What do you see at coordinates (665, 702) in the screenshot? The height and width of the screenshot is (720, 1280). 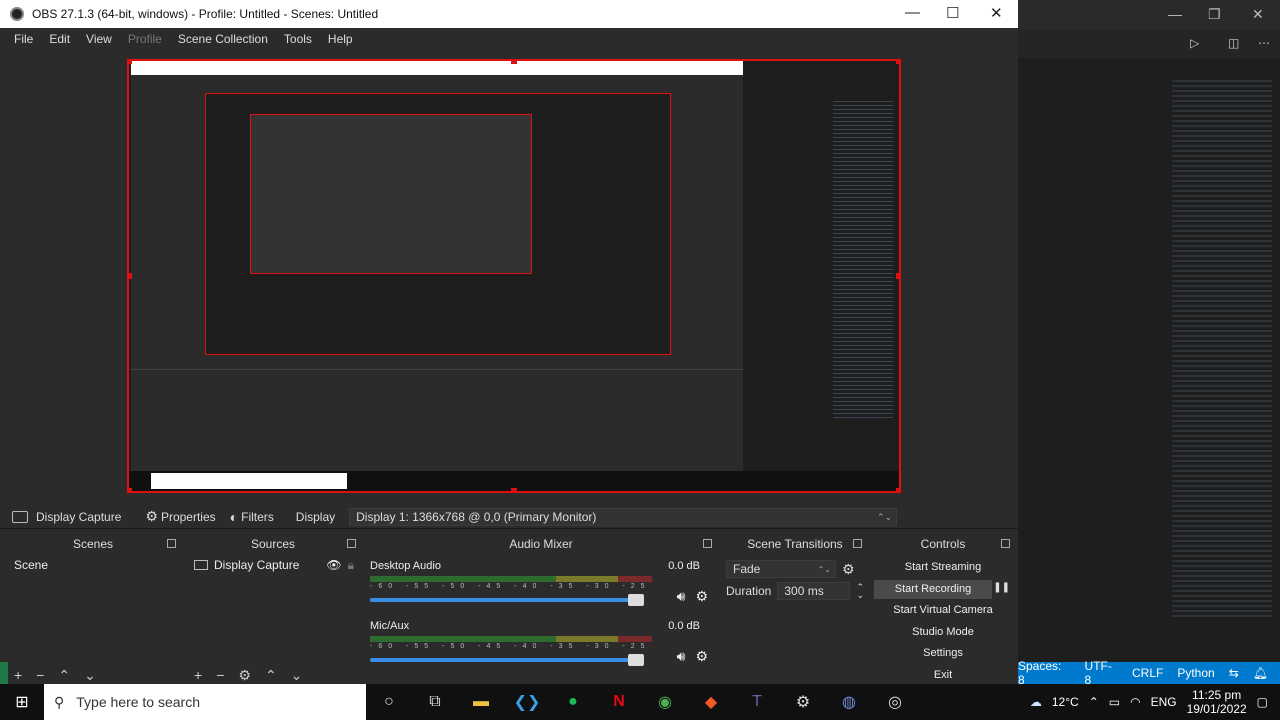 I see `chrome-icon: ◉` at bounding box center [665, 702].